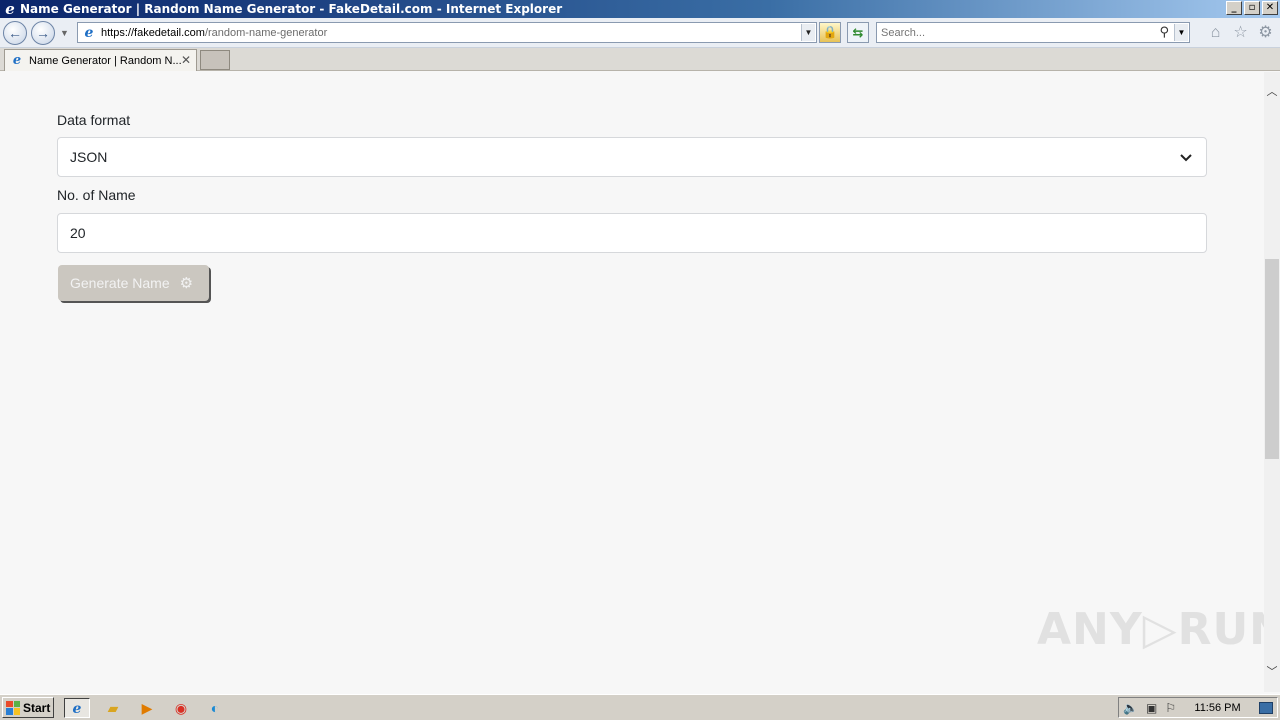 The image size is (1280, 720). I want to click on flag-icon: ⚐, so click(1170, 708).